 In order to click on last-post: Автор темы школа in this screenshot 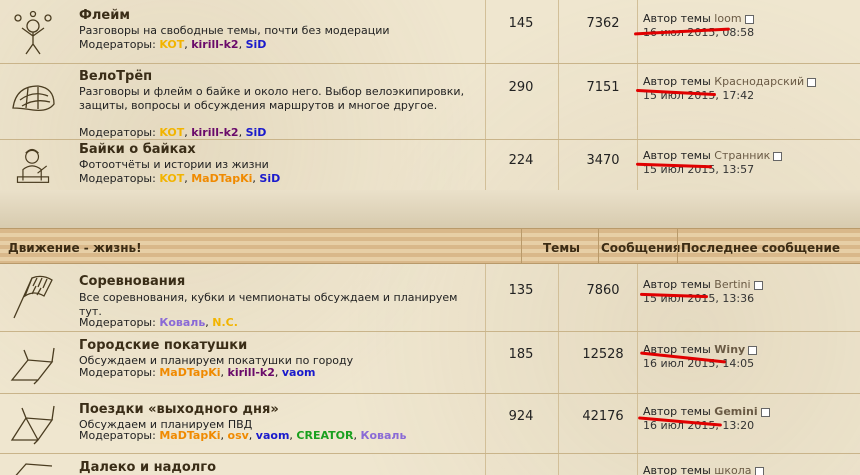, I will do `click(703, 469)`.